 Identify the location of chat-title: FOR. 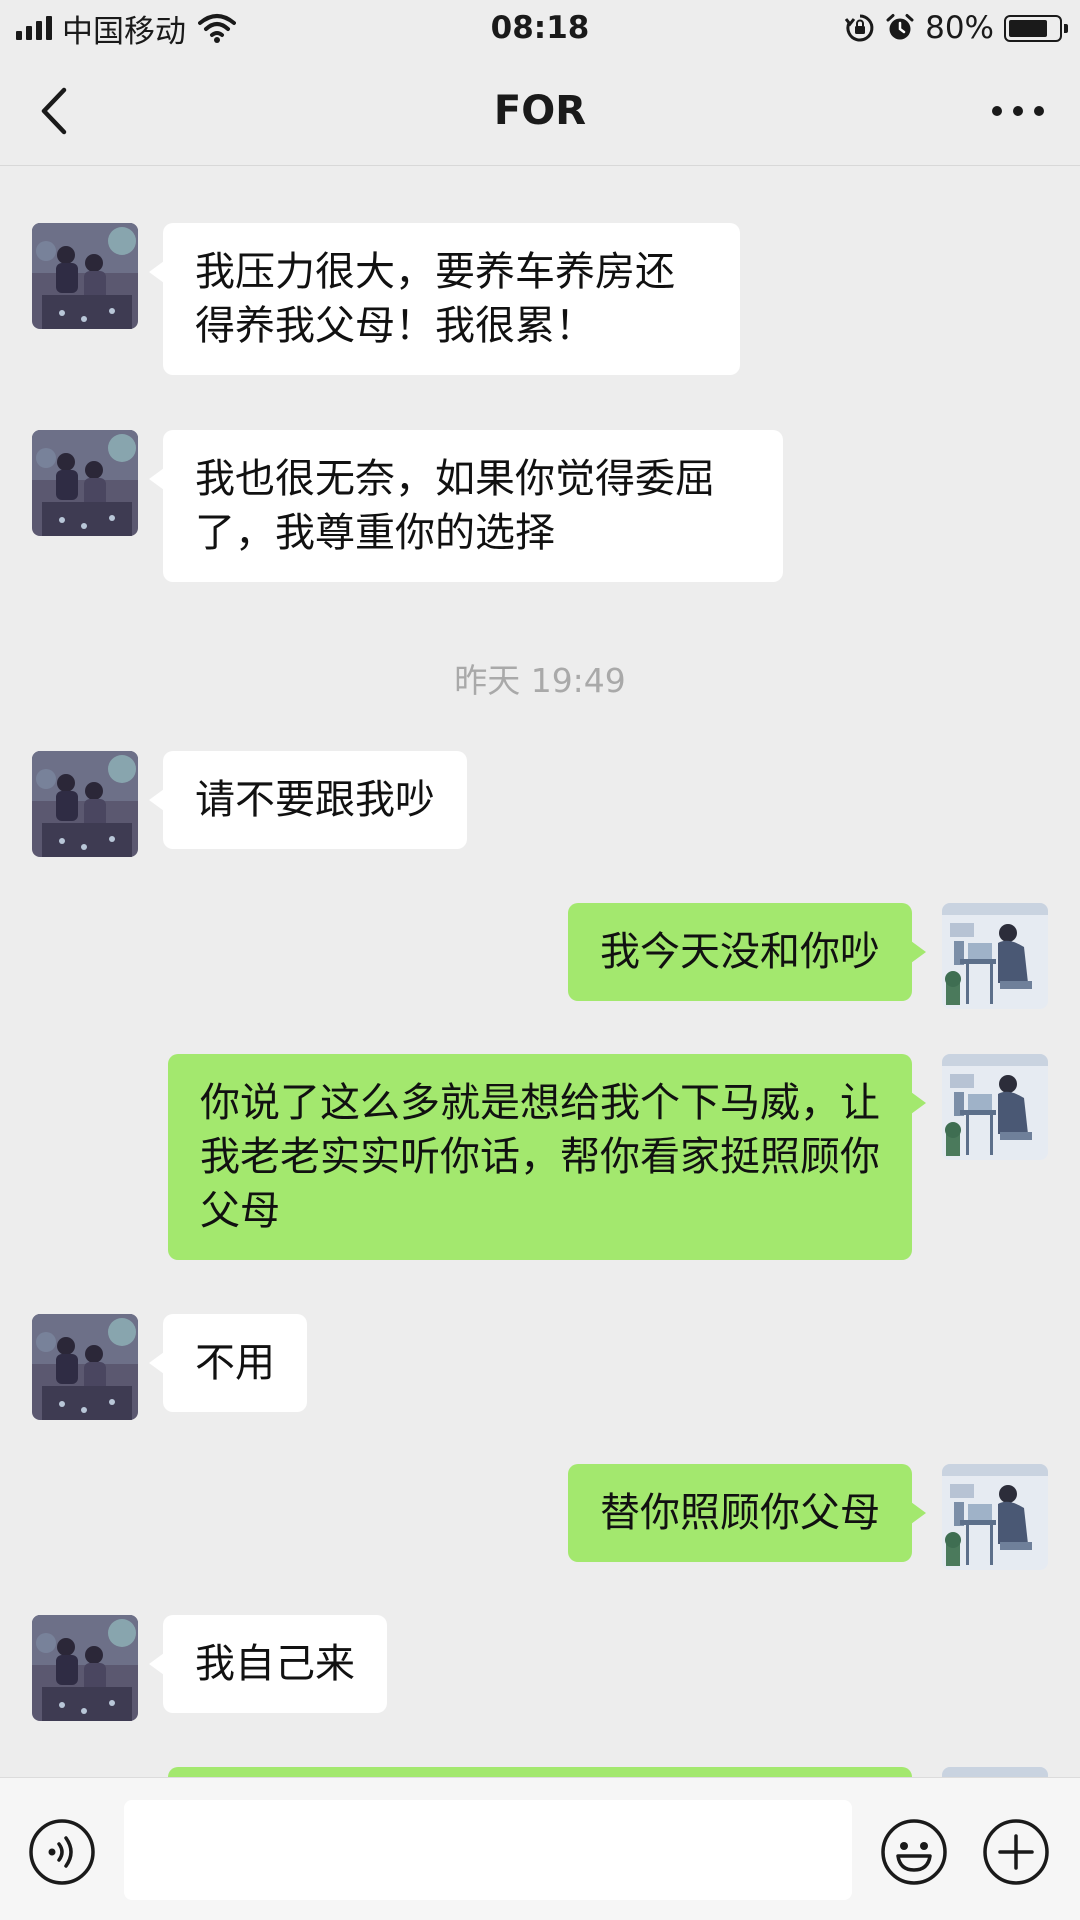
(540, 111).